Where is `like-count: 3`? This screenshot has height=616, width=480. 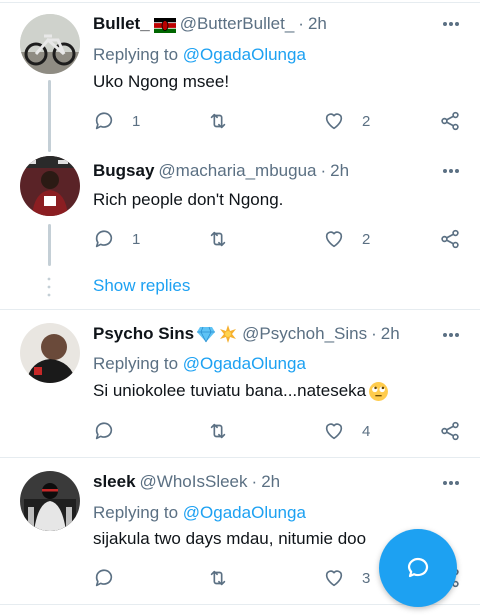 like-count: 3 is located at coordinates (366, 578).